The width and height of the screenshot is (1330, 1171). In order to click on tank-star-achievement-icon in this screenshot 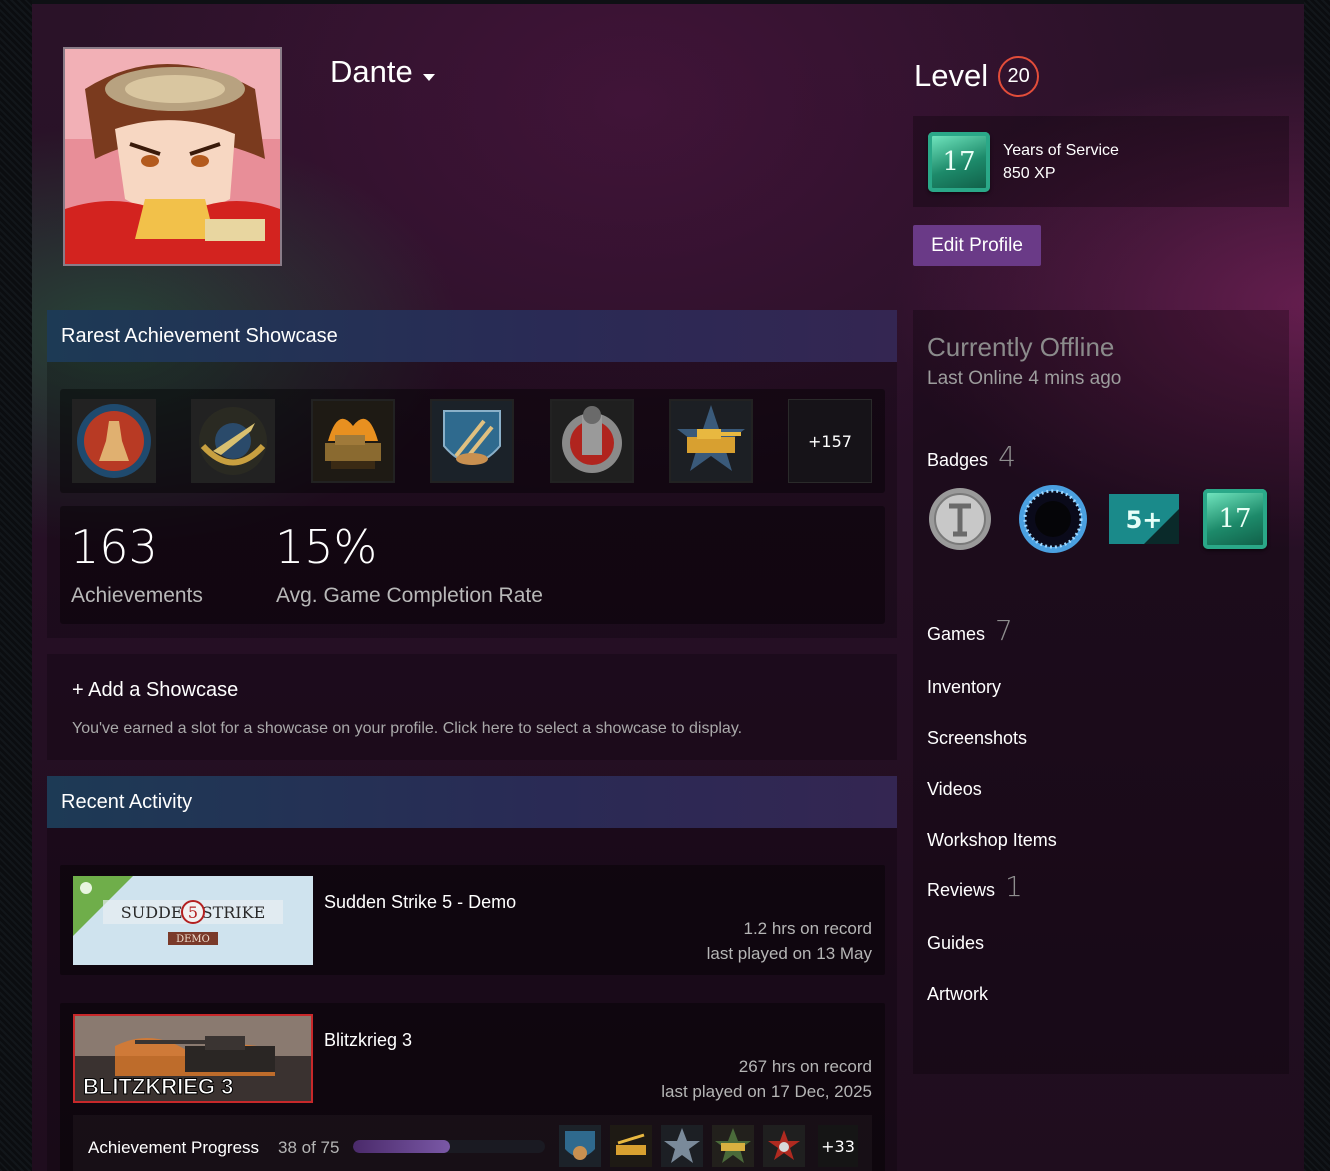, I will do `click(733, 1146)`.